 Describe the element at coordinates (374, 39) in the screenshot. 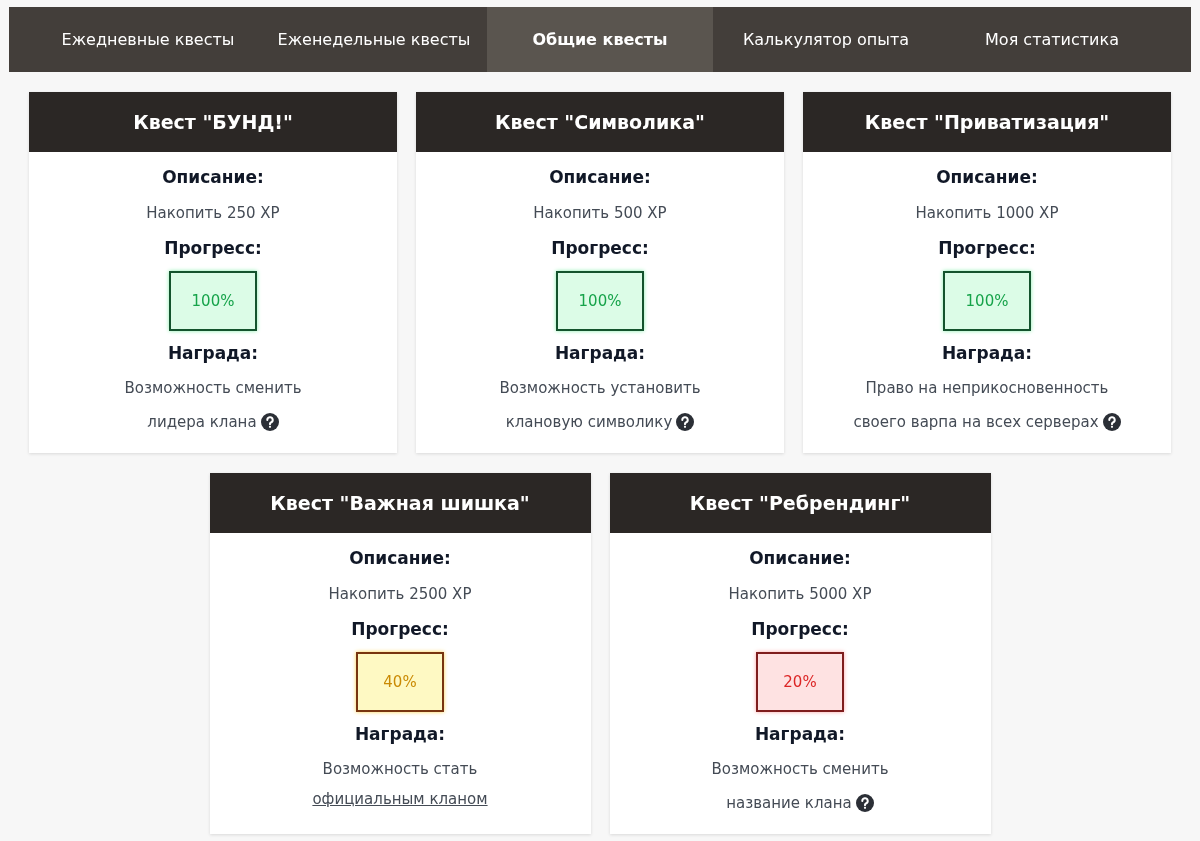

I see `nav-tab: Еженедельные квесты` at that location.